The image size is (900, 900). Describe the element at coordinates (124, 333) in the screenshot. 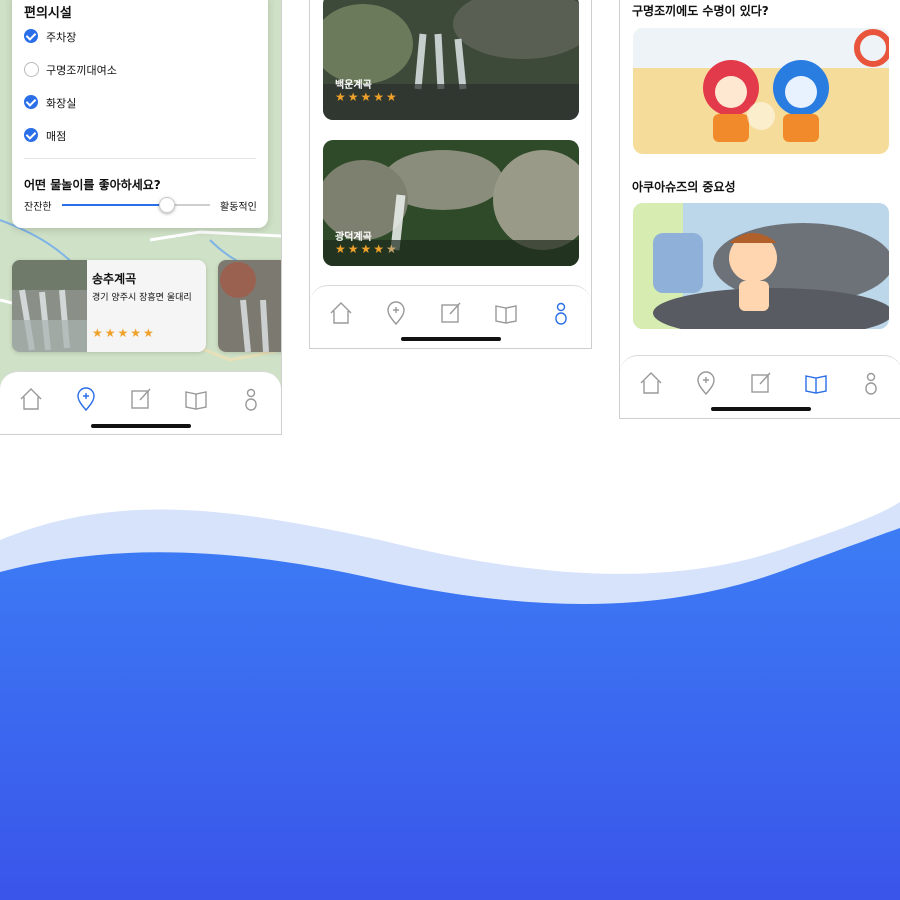

I see `place-rating-stars: ★★★★★` at that location.